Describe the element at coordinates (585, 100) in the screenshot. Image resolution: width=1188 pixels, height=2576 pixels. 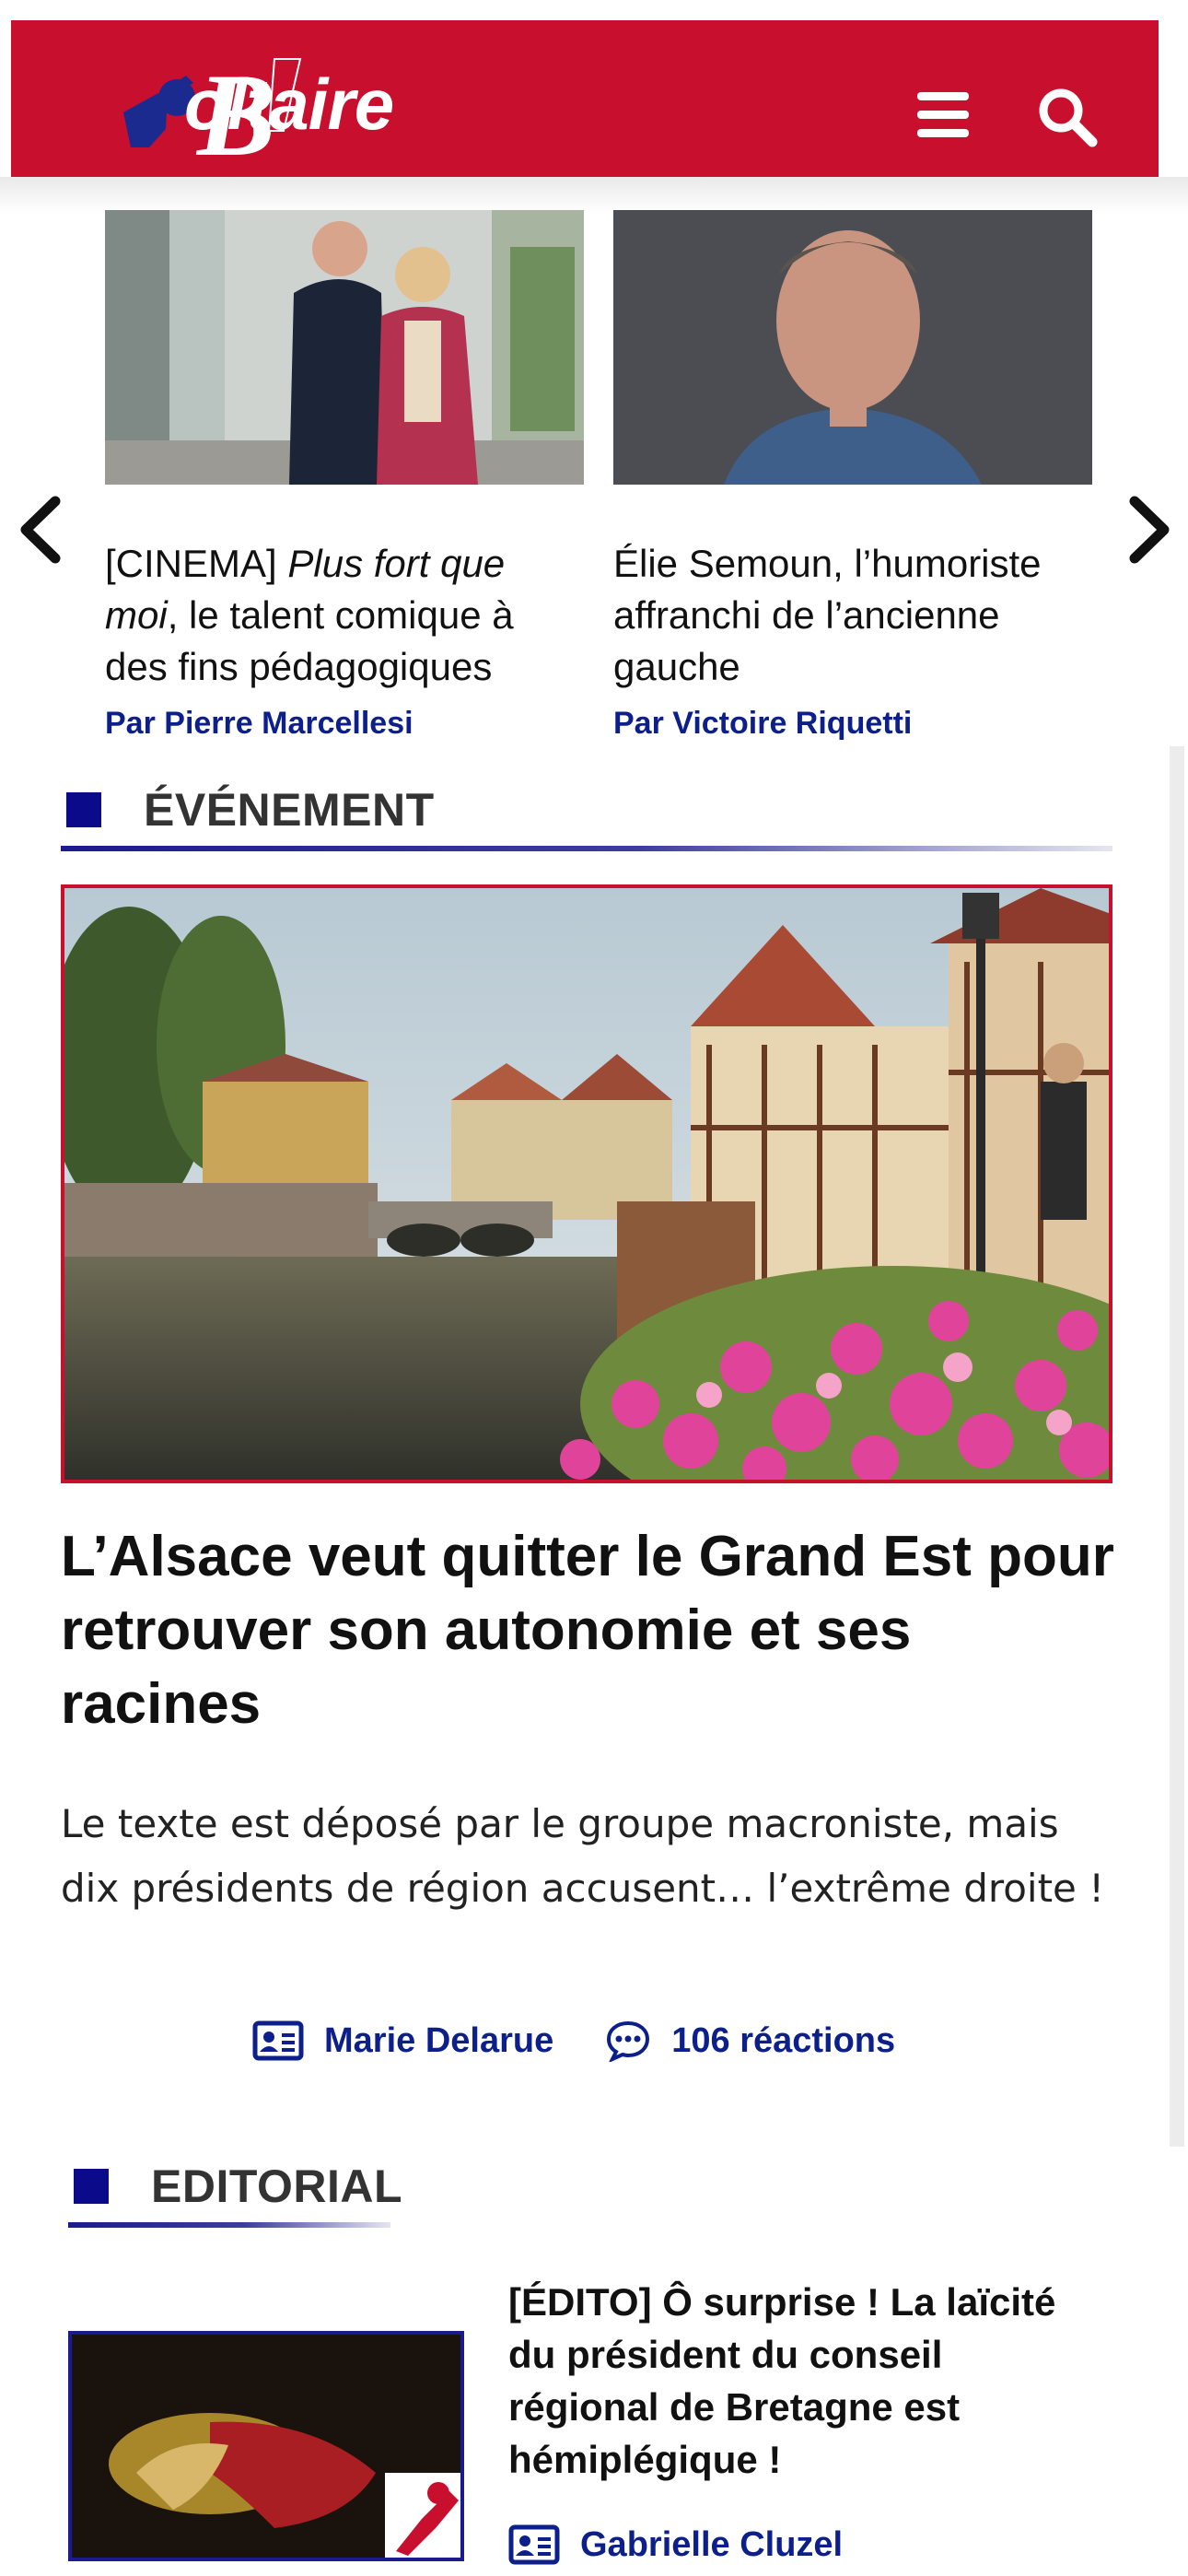
I see `site-header: B oltaire` at that location.